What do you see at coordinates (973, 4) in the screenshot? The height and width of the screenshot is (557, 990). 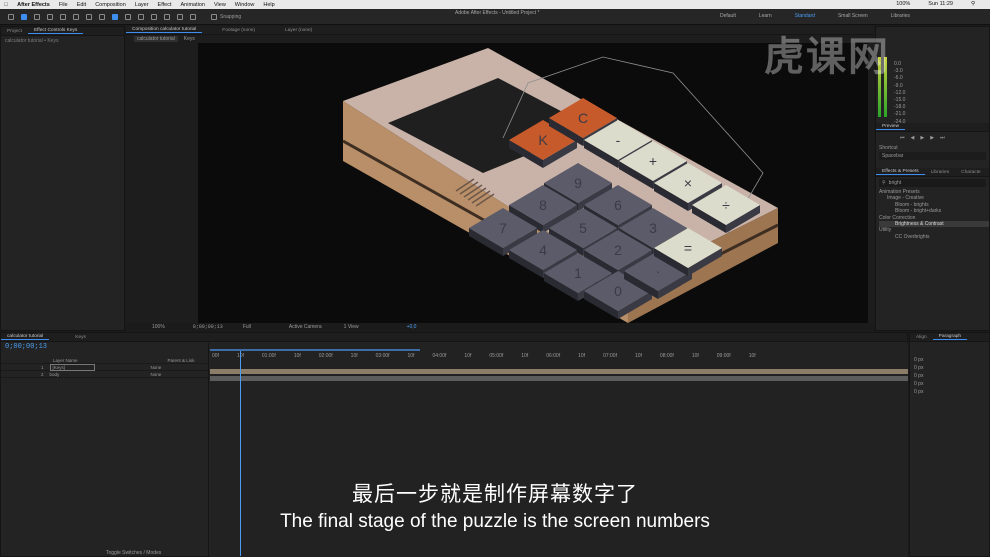 I see `search-icon: ⚲` at bounding box center [973, 4].